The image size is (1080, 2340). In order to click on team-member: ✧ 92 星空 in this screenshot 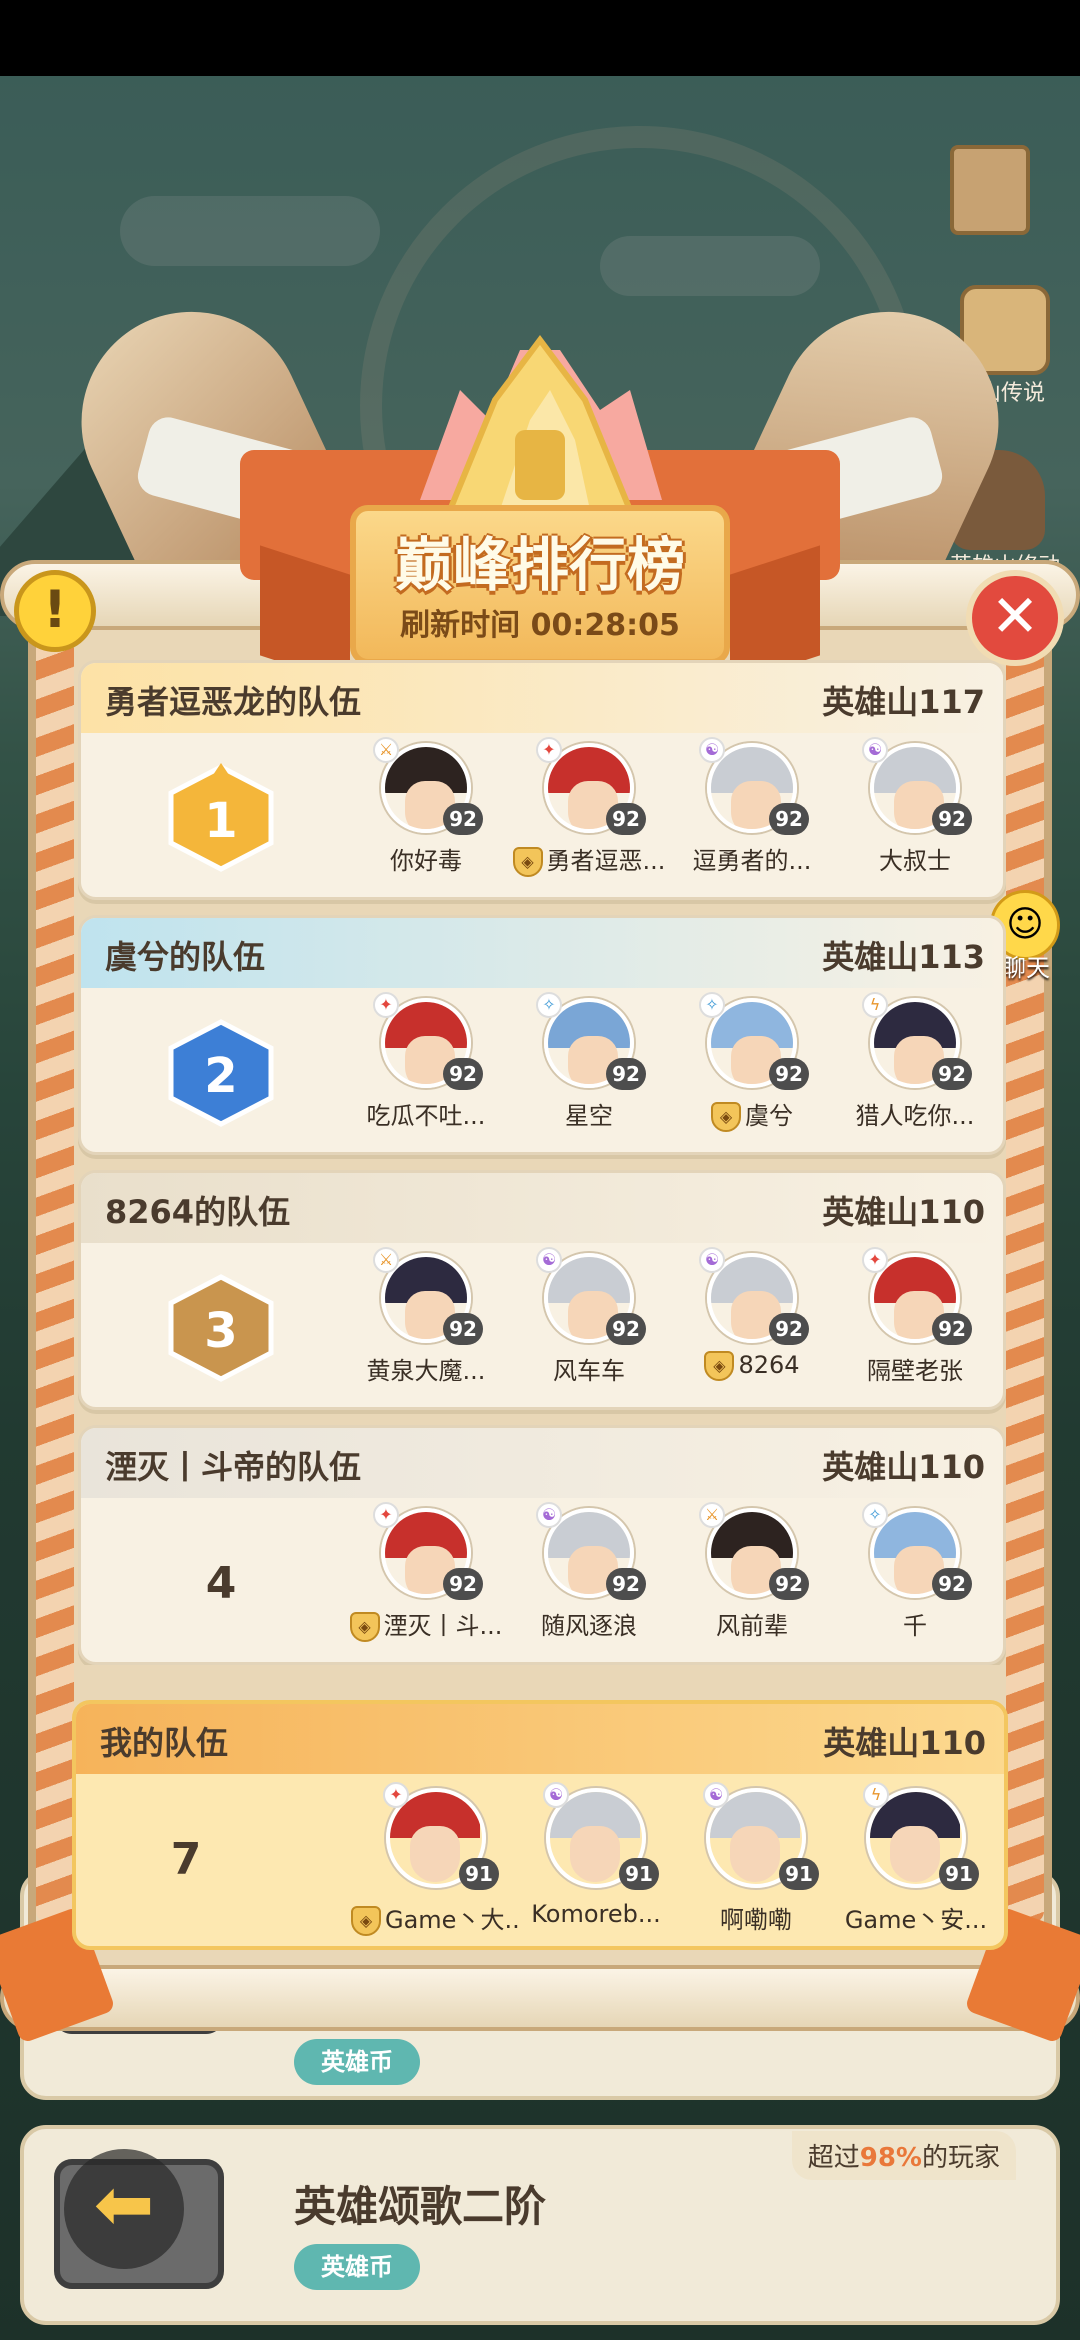, I will do `click(589, 1065)`.